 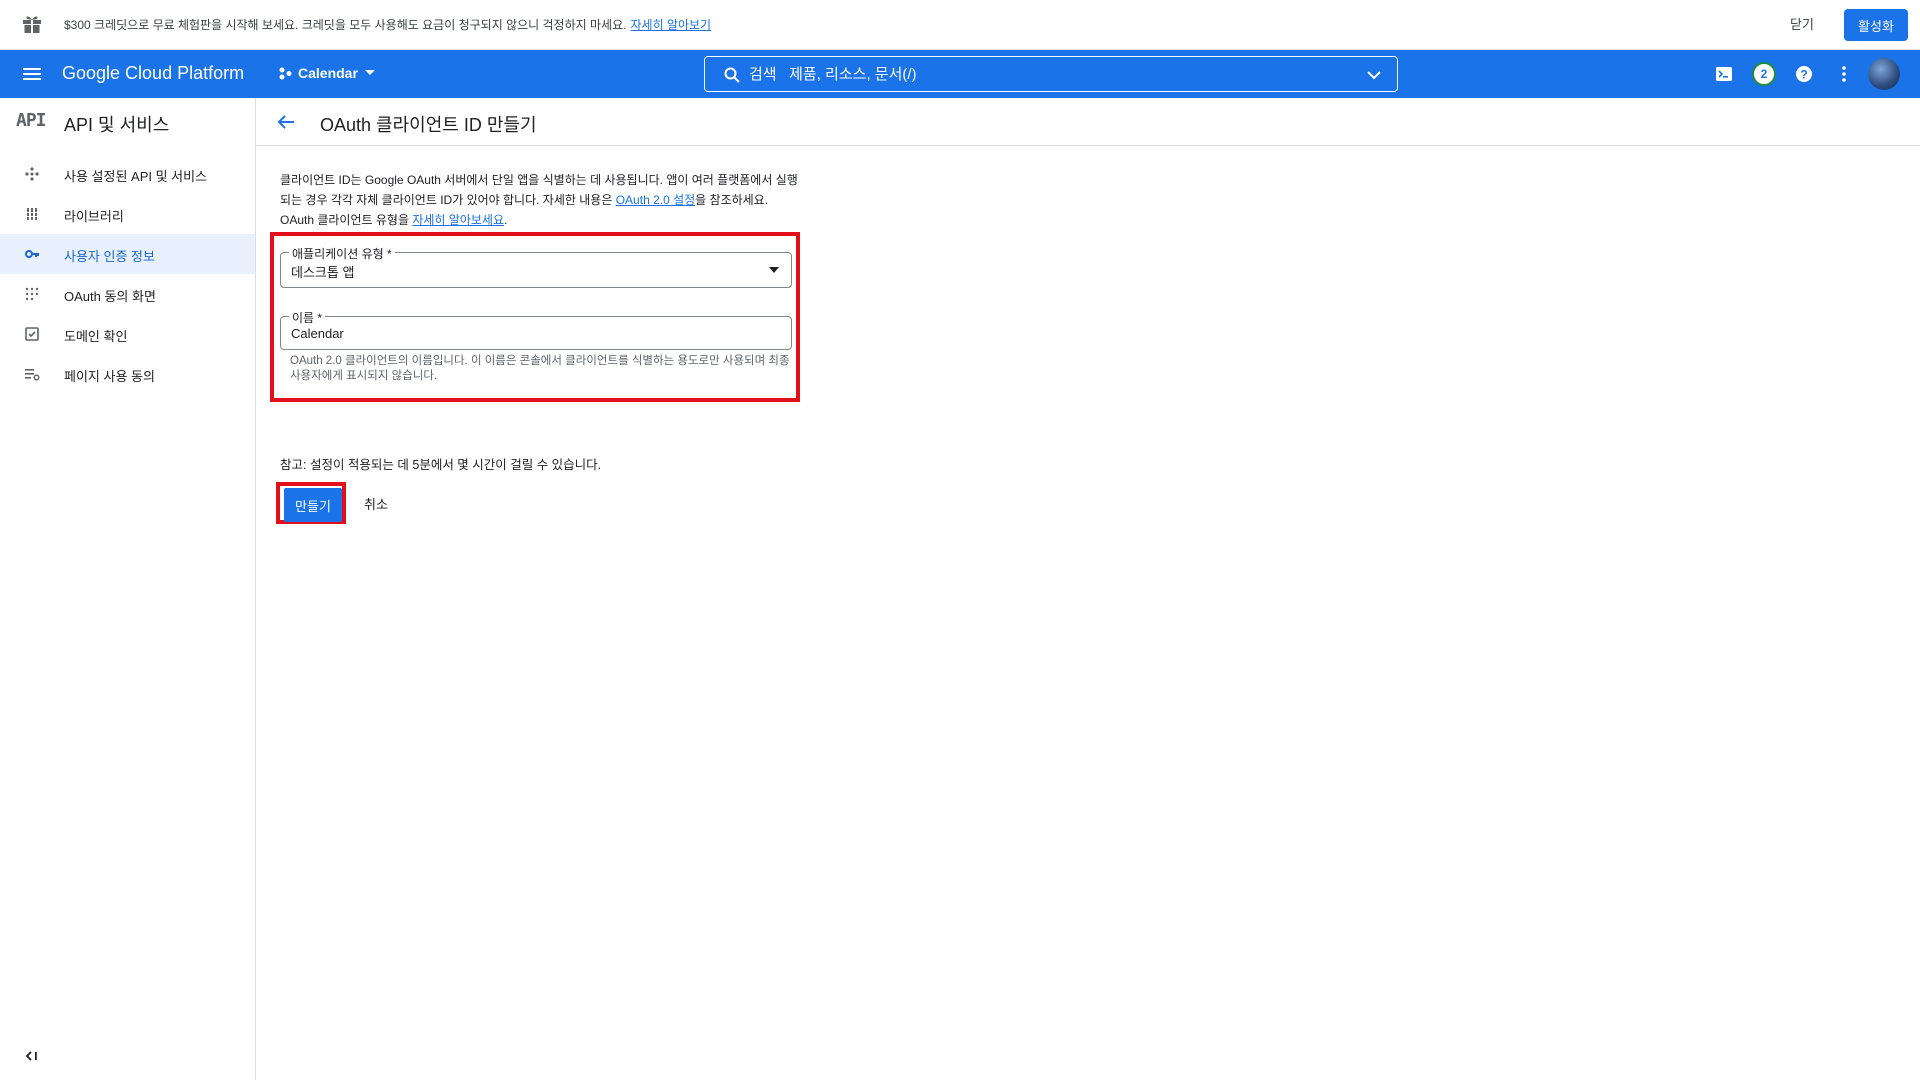 I want to click on menu-icon, so click(x=32, y=74).